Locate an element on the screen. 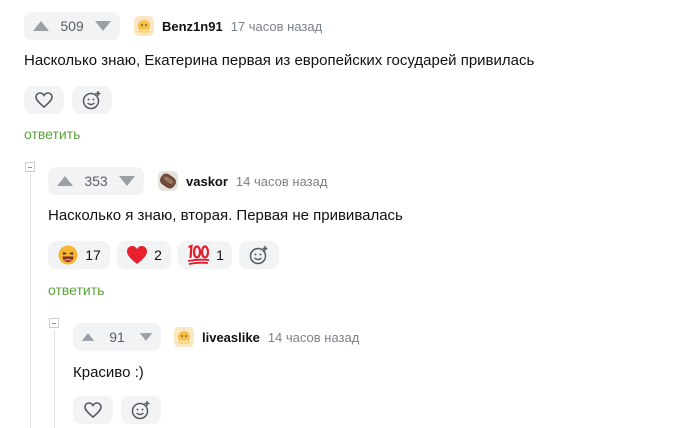 The image size is (700, 428). rating-widget: 91 is located at coordinates (117, 337).